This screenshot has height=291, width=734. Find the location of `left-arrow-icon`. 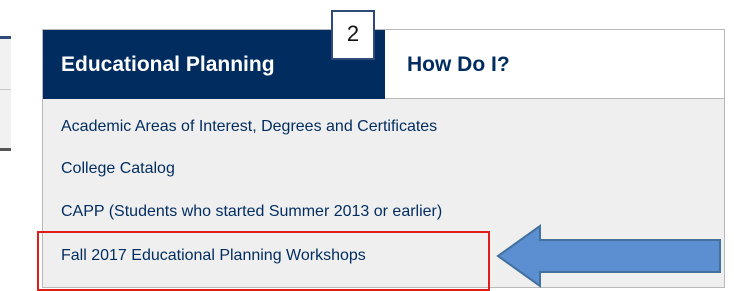

left-arrow-icon is located at coordinates (608, 256).